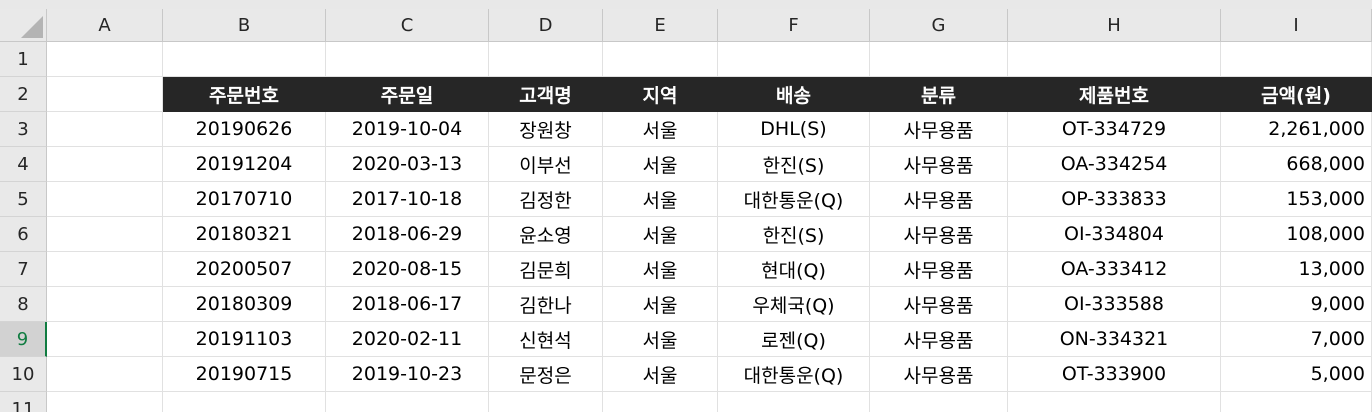 The width and height of the screenshot is (1372, 412). Describe the element at coordinates (939, 59) in the screenshot. I see `cell-g1` at that location.